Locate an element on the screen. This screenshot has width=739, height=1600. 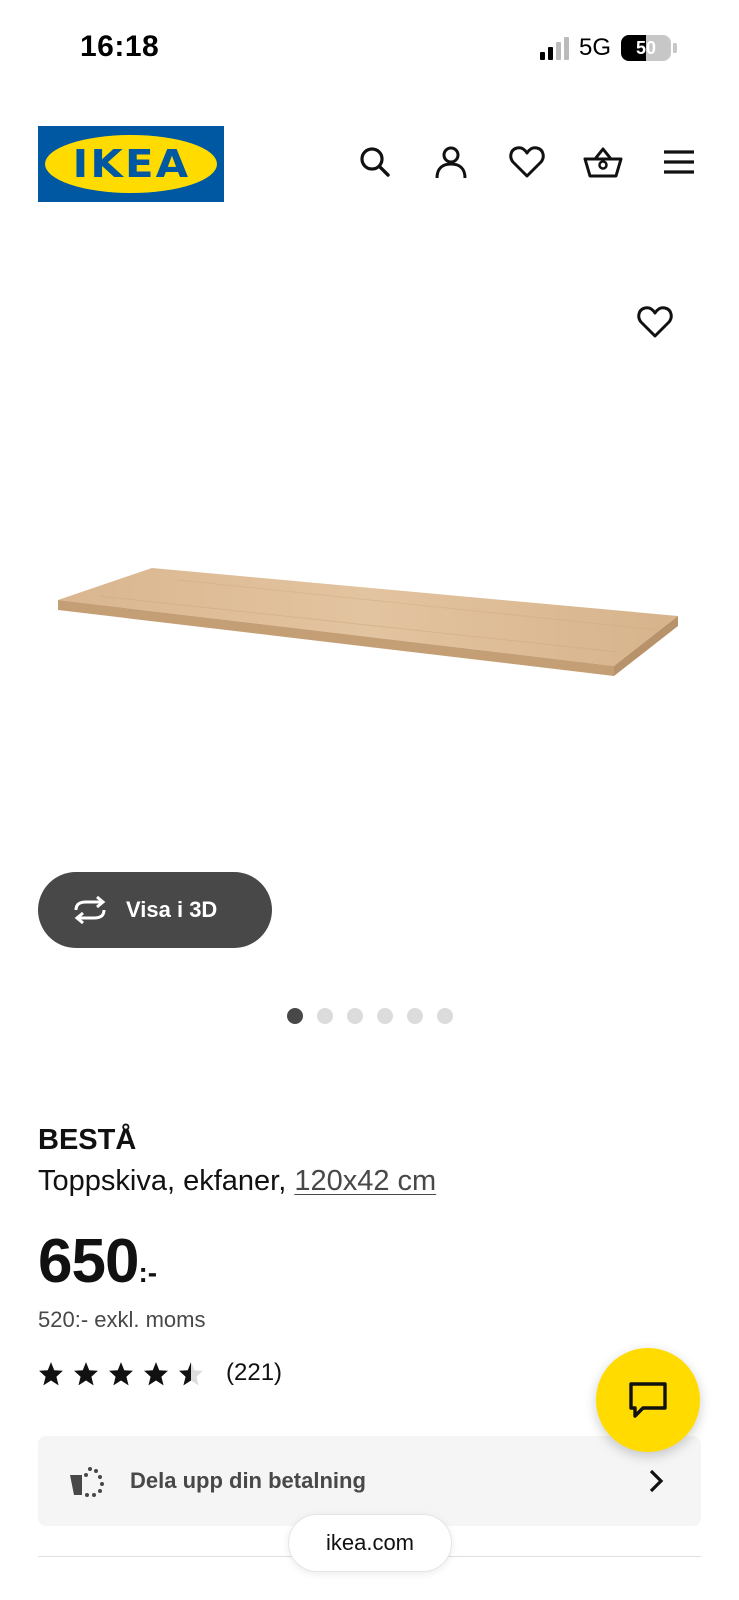
product-price: 650 :- is located at coordinates (369, 1261).